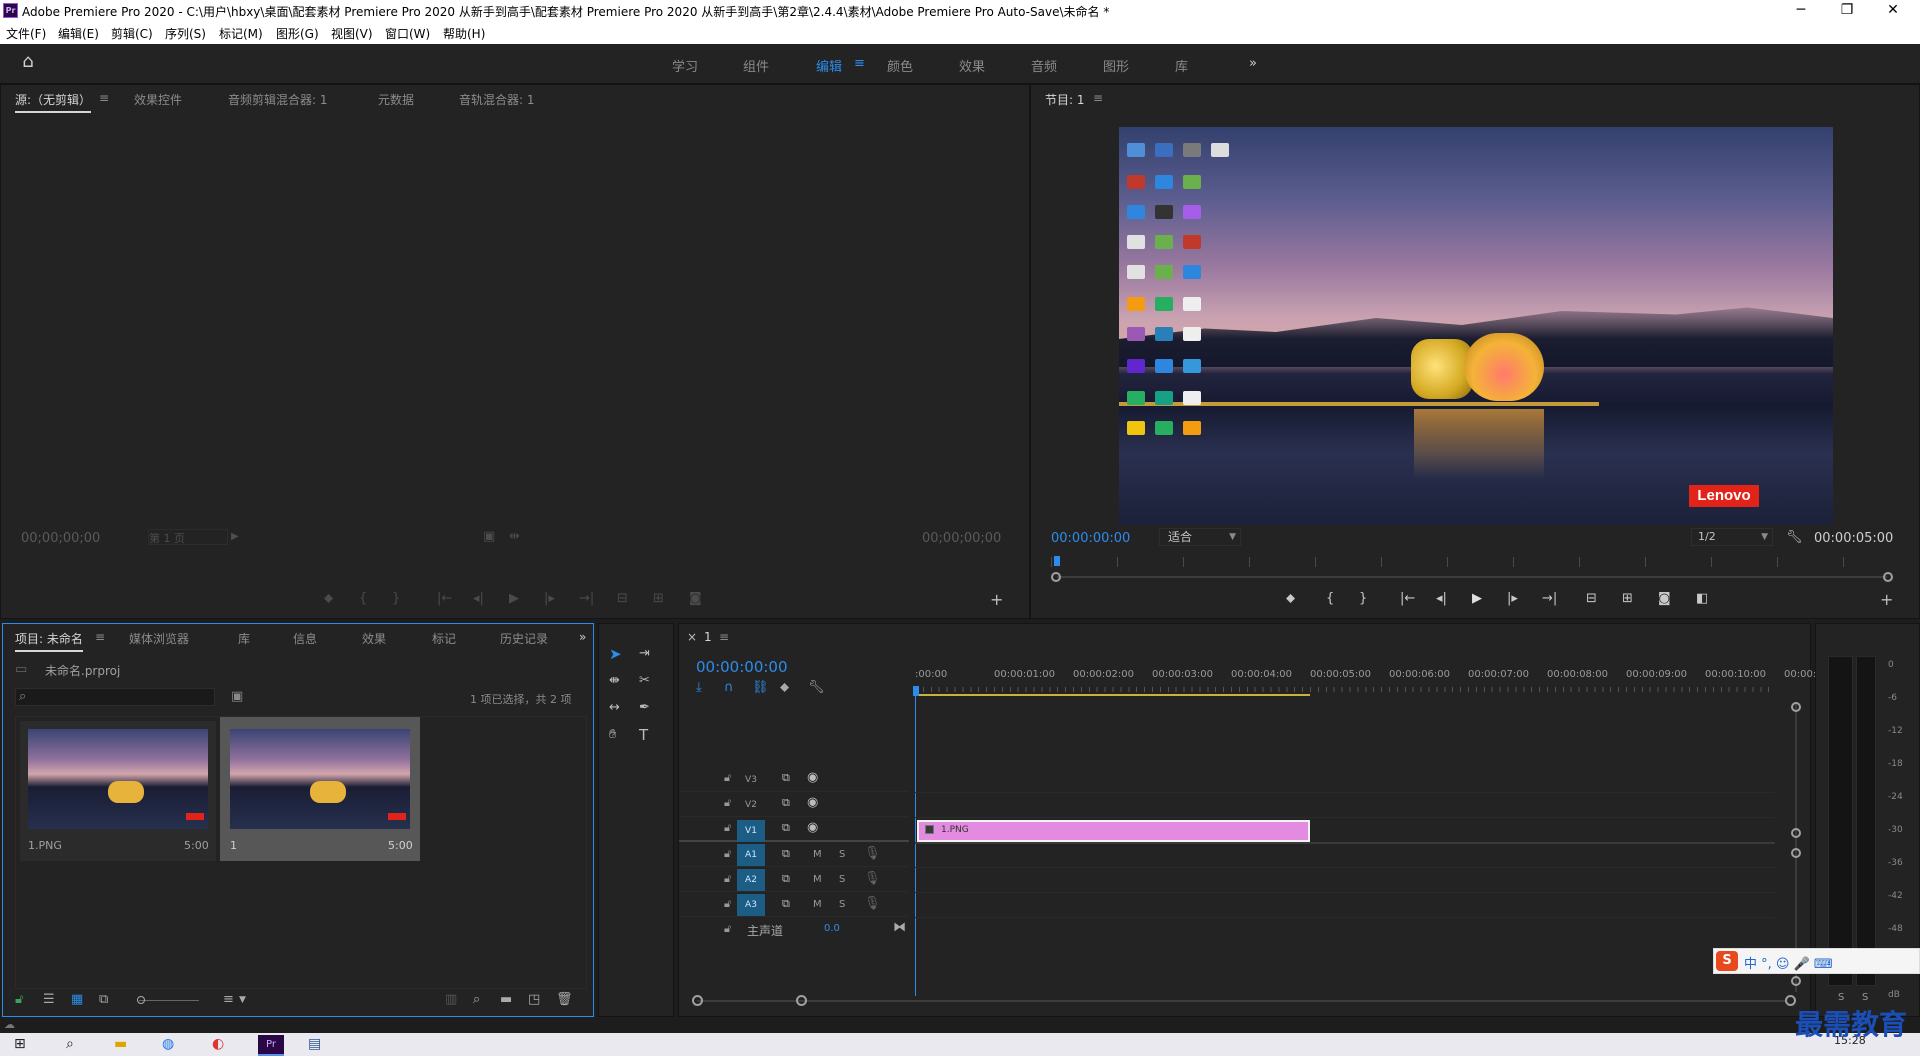 The width and height of the screenshot is (1920, 1056). I want to click on type-tool-icon: T, so click(643, 735).